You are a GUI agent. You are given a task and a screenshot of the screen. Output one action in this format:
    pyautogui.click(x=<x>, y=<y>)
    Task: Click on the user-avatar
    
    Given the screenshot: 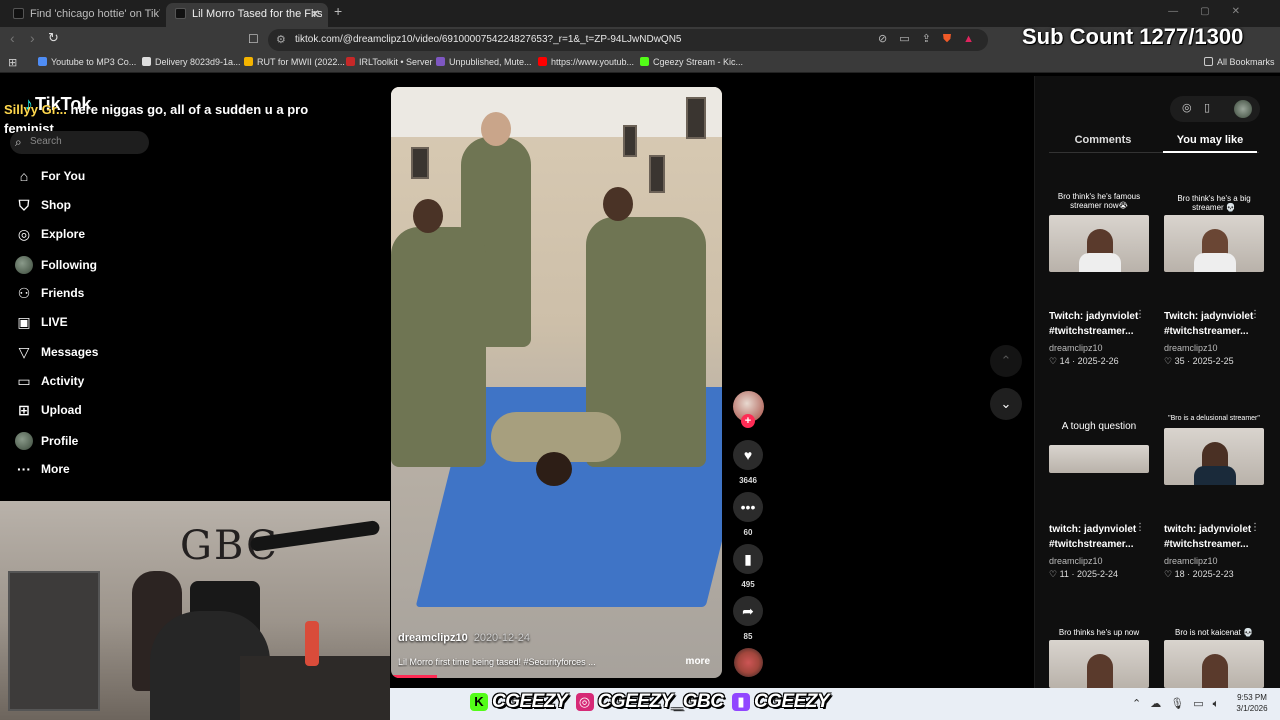 What is the action you would take?
    pyautogui.click(x=1243, y=109)
    